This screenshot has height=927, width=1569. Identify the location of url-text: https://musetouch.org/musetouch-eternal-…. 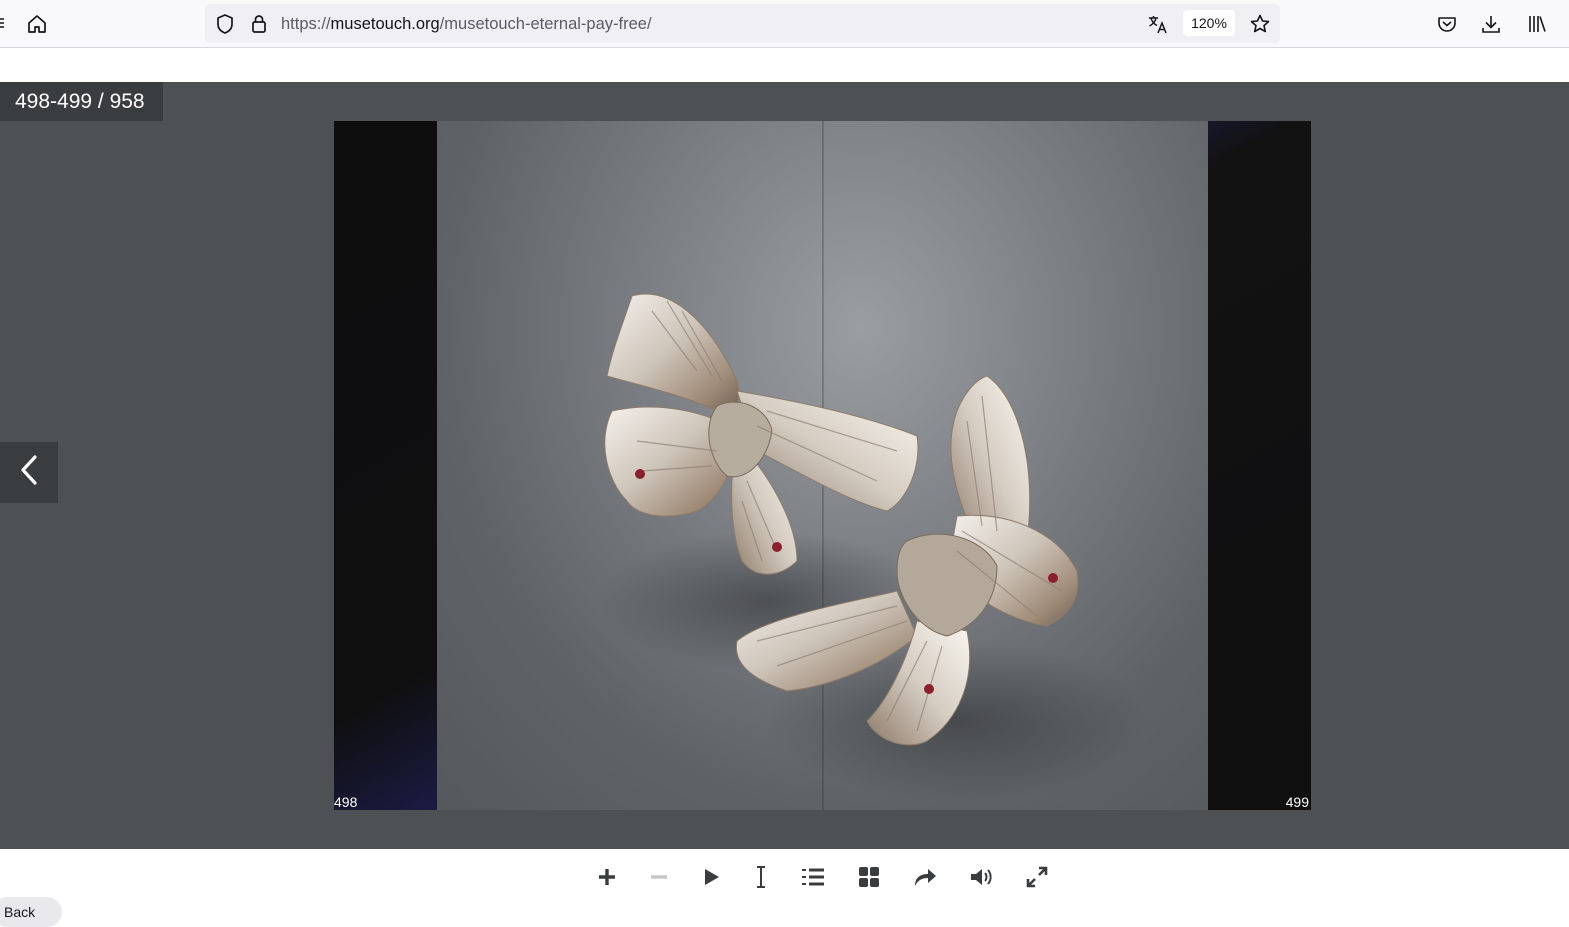
(466, 23).